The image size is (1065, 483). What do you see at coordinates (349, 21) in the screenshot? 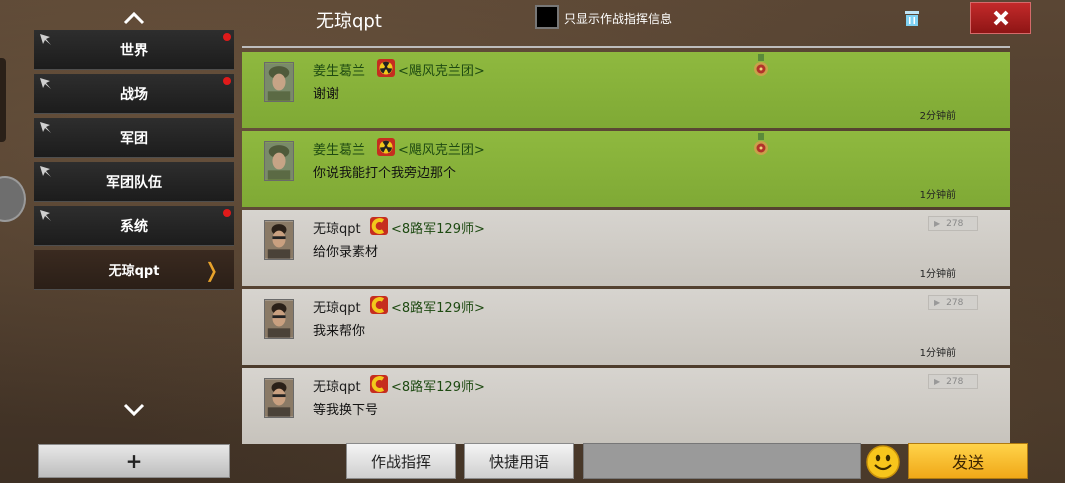
I see `page-title: 无琼qpt` at bounding box center [349, 21].